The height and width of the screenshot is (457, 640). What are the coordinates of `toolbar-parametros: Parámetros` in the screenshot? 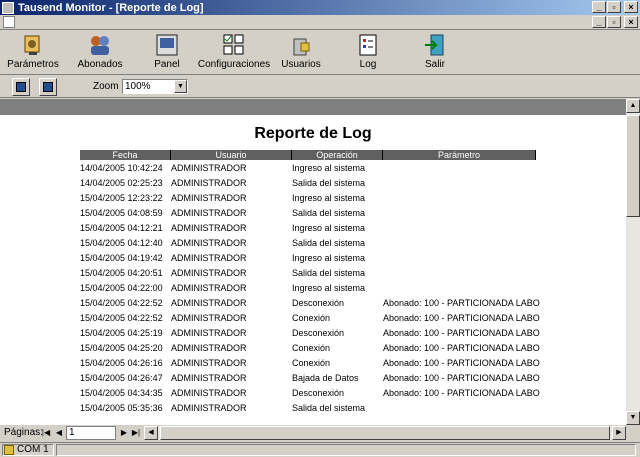 It's located at (34, 51).